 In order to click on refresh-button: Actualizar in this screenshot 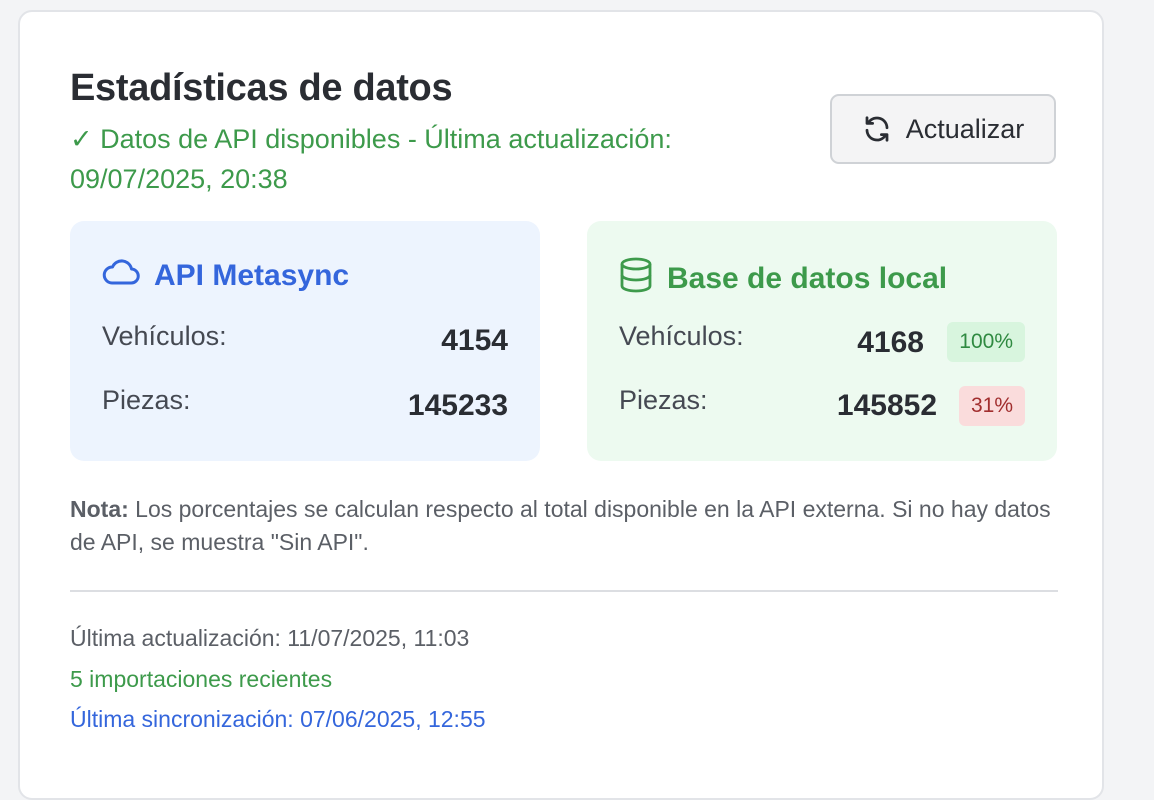, I will do `click(943, 129)`.